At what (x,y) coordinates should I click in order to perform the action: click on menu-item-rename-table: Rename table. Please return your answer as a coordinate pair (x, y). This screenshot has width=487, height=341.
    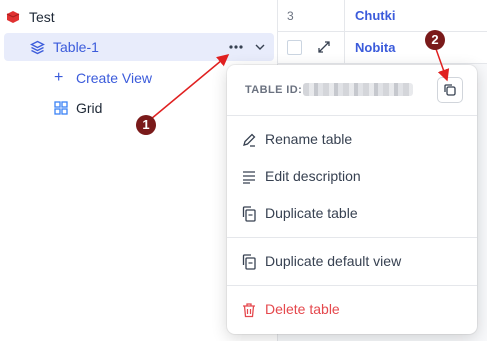
    Looking at the image, I should click on (352, 140).